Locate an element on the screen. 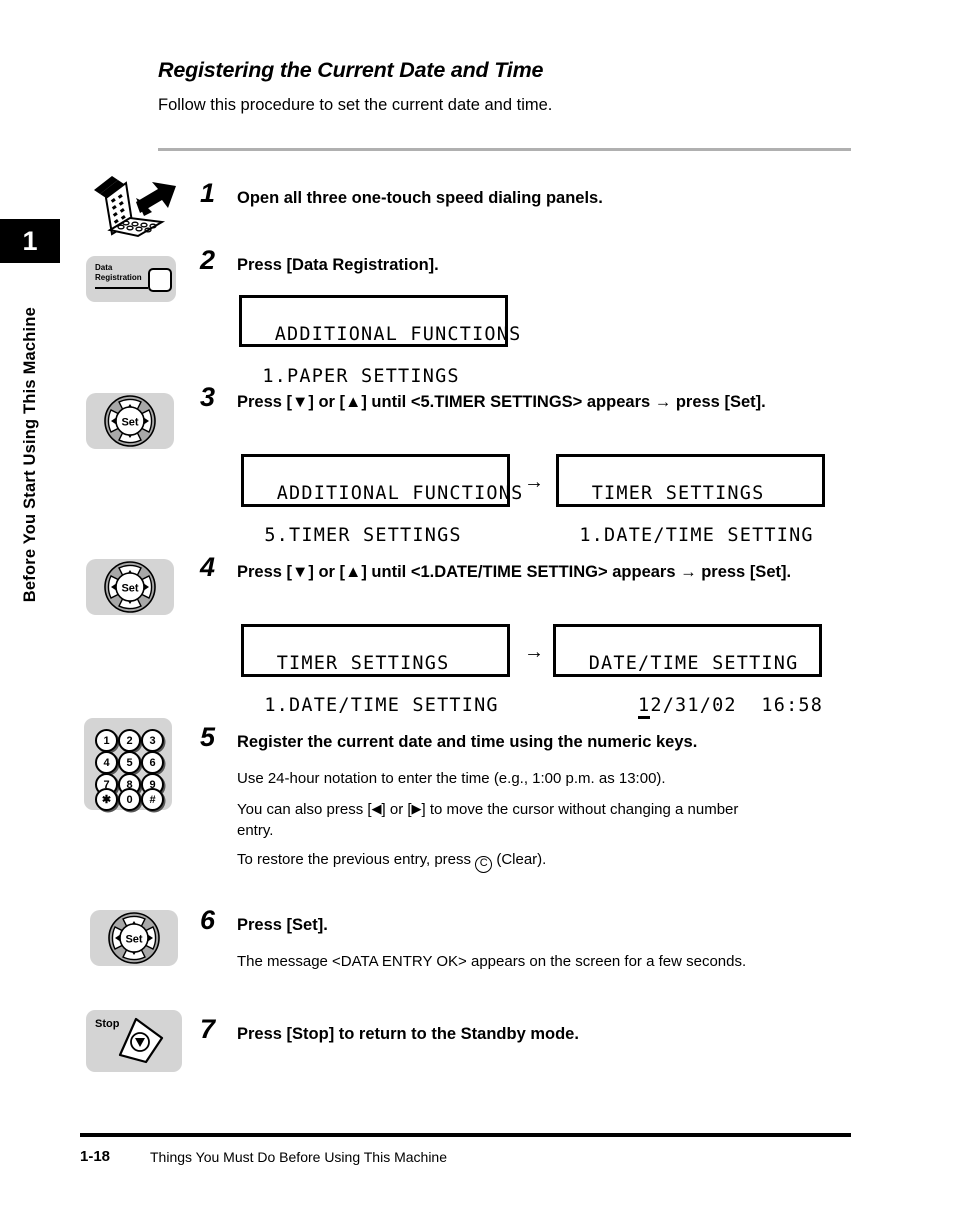 This screenshot has height=1227, width=954. left-triangle-icon: ◀ is located at coordinates (376, 808).